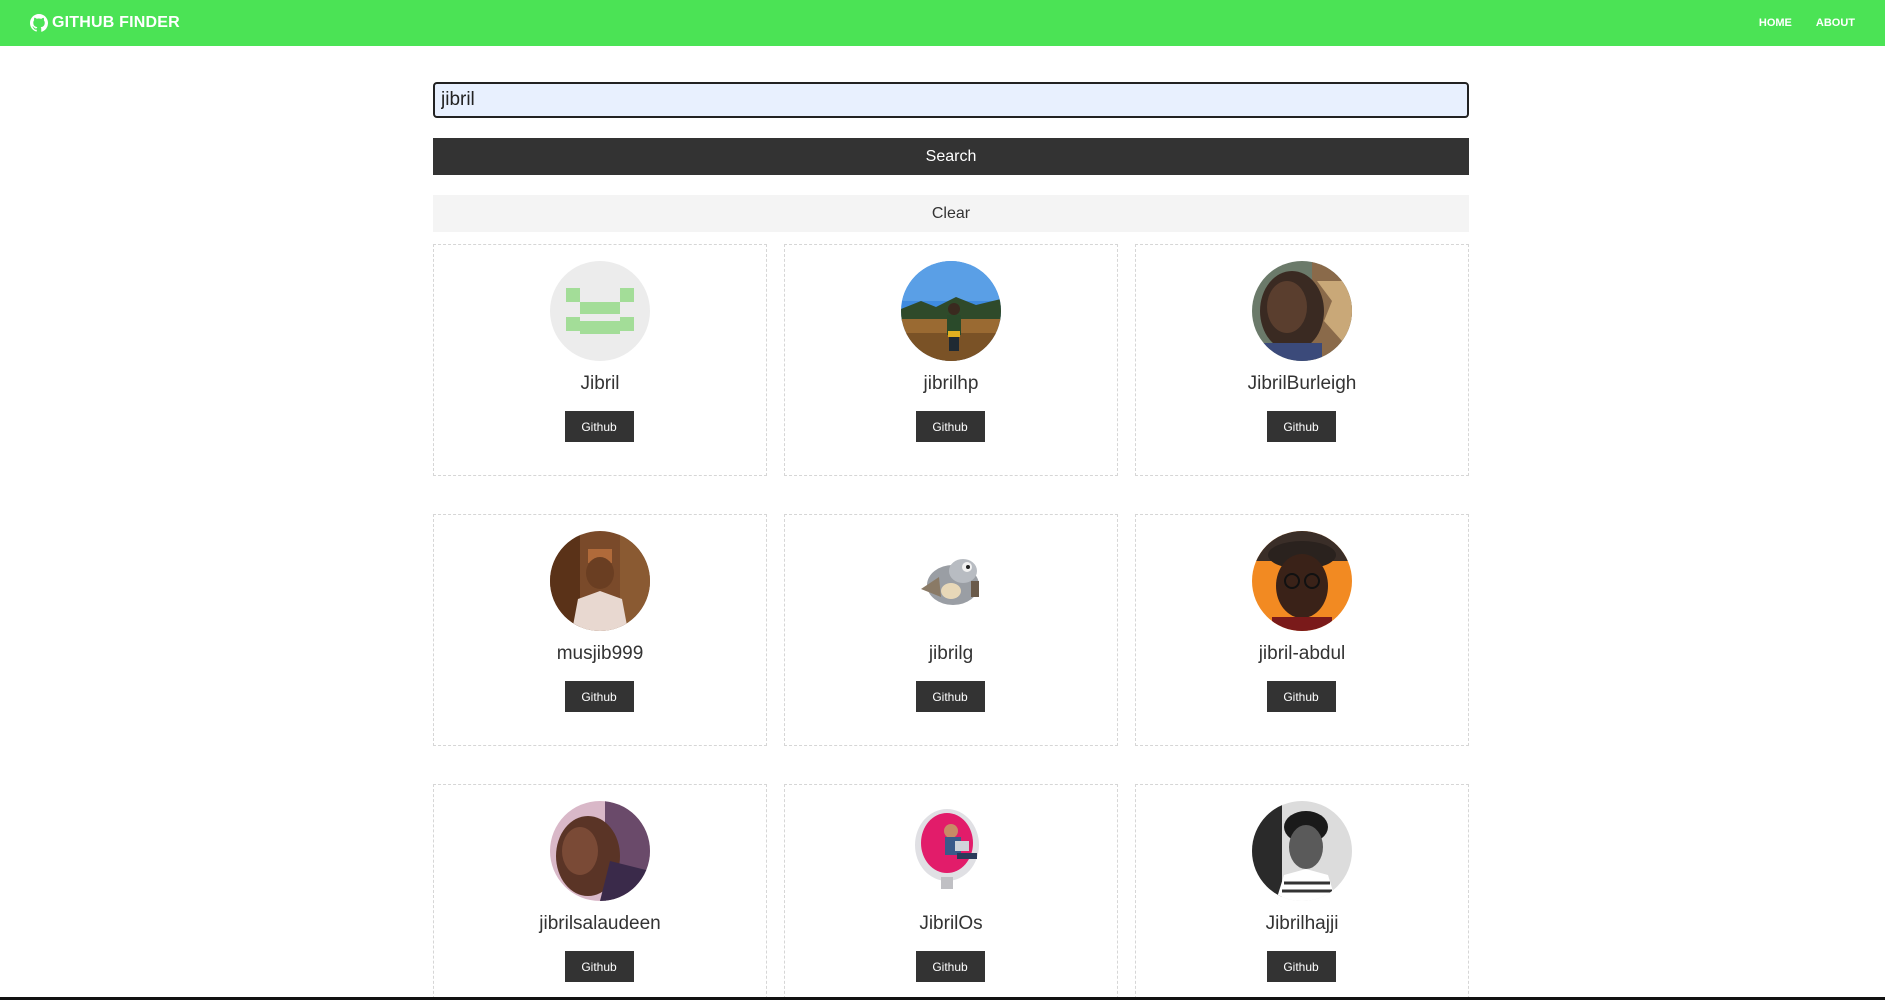 The height and width of the screenshot is (1000, 1885). I want to click on username: Jibrilhajji, so click(1302, 923).